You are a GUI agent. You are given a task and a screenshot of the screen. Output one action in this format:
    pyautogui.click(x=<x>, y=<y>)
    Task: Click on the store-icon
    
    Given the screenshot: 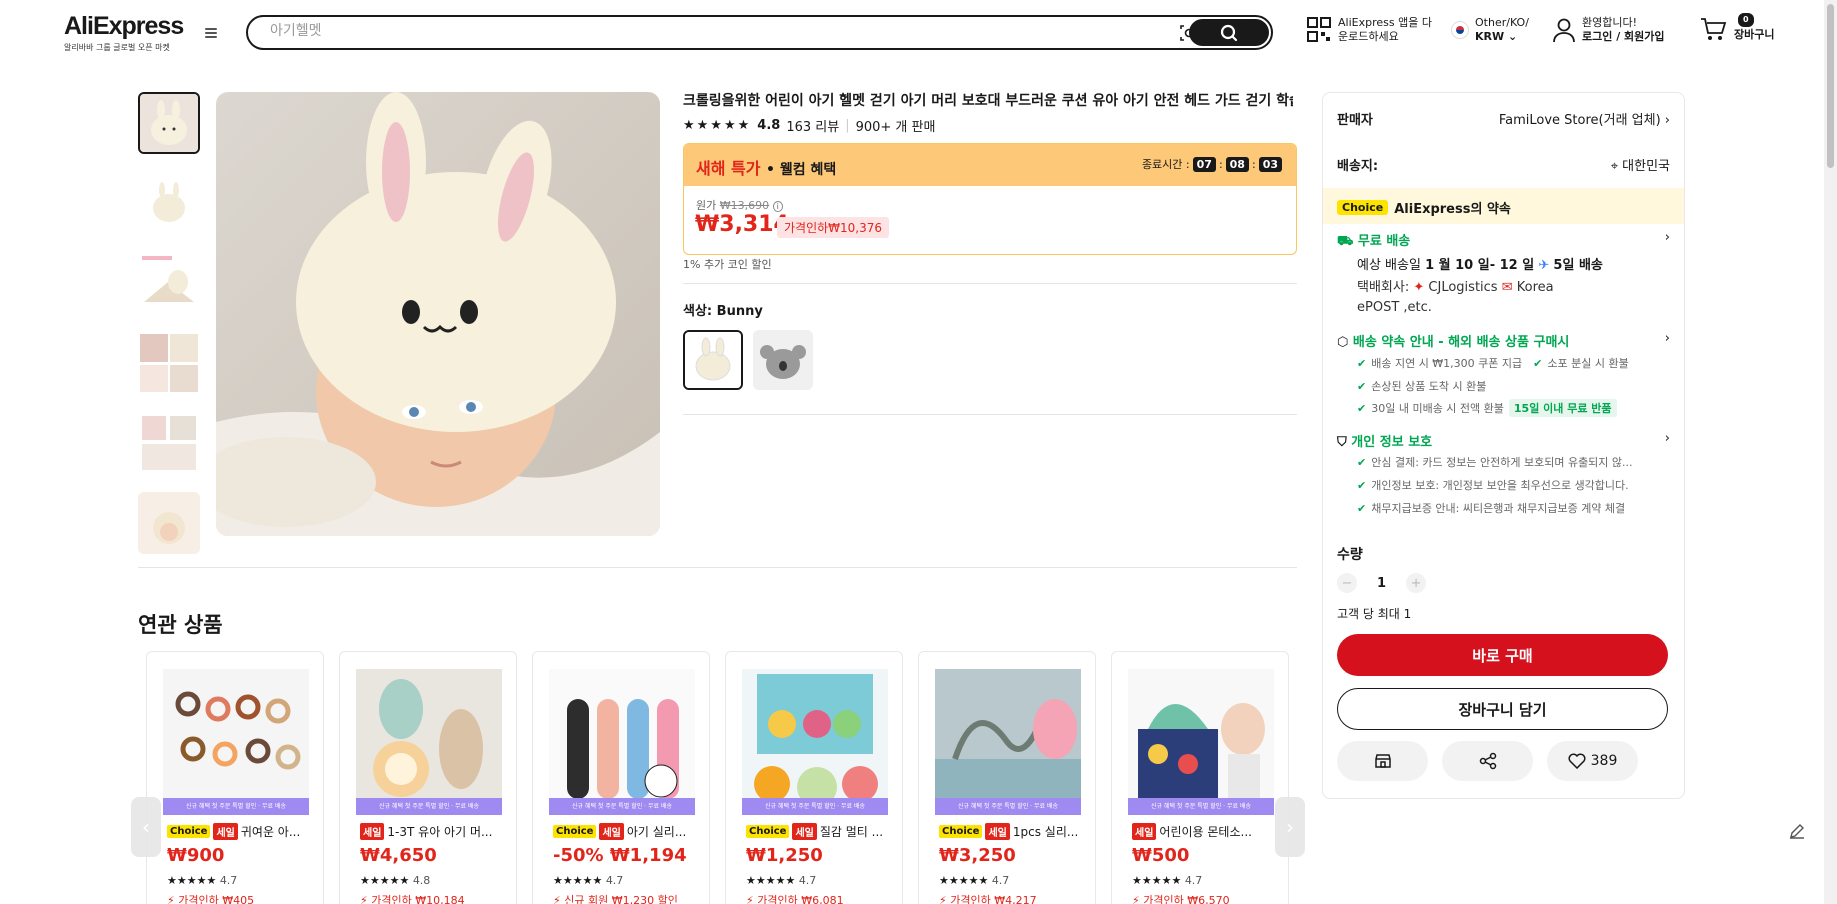 What is the action you would take?
    pyautogui.click(x=1382, y=761)
    